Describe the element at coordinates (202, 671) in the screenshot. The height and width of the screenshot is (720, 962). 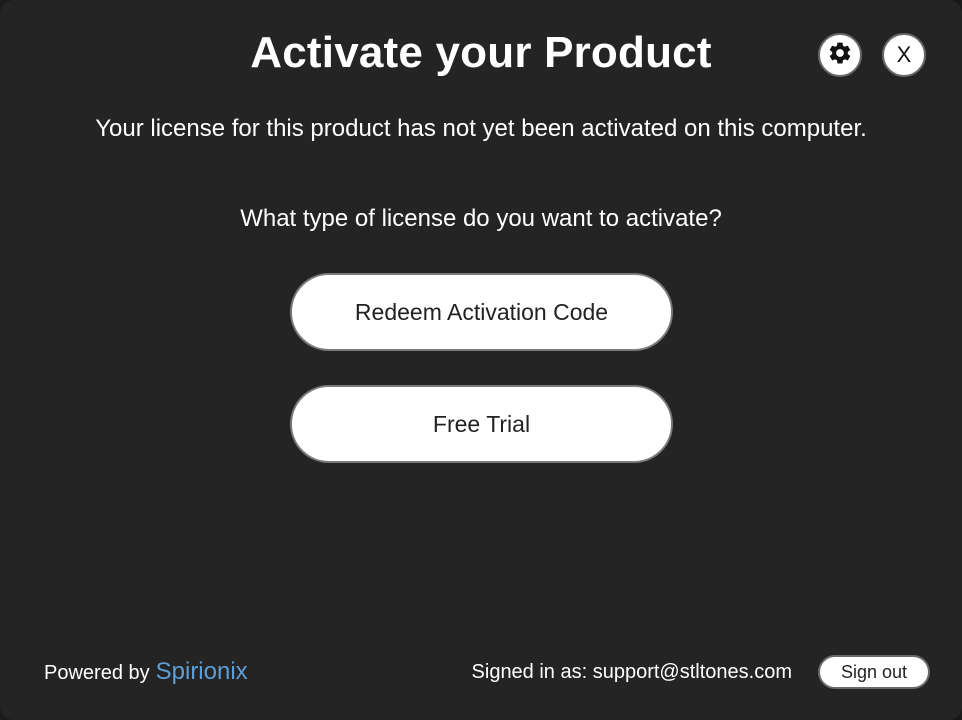
I see `brand-link: Spirionix` at that location.